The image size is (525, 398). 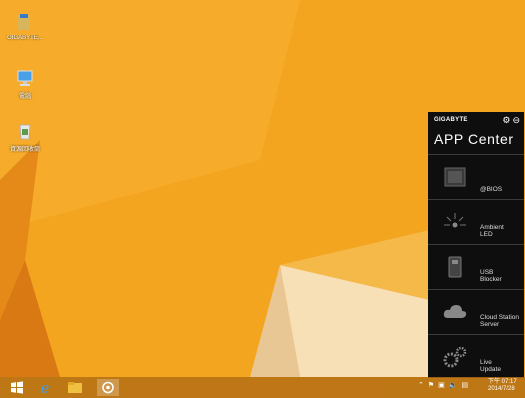 I want to click on app-item-live-update: Live Update, so click(x=476, y=356).